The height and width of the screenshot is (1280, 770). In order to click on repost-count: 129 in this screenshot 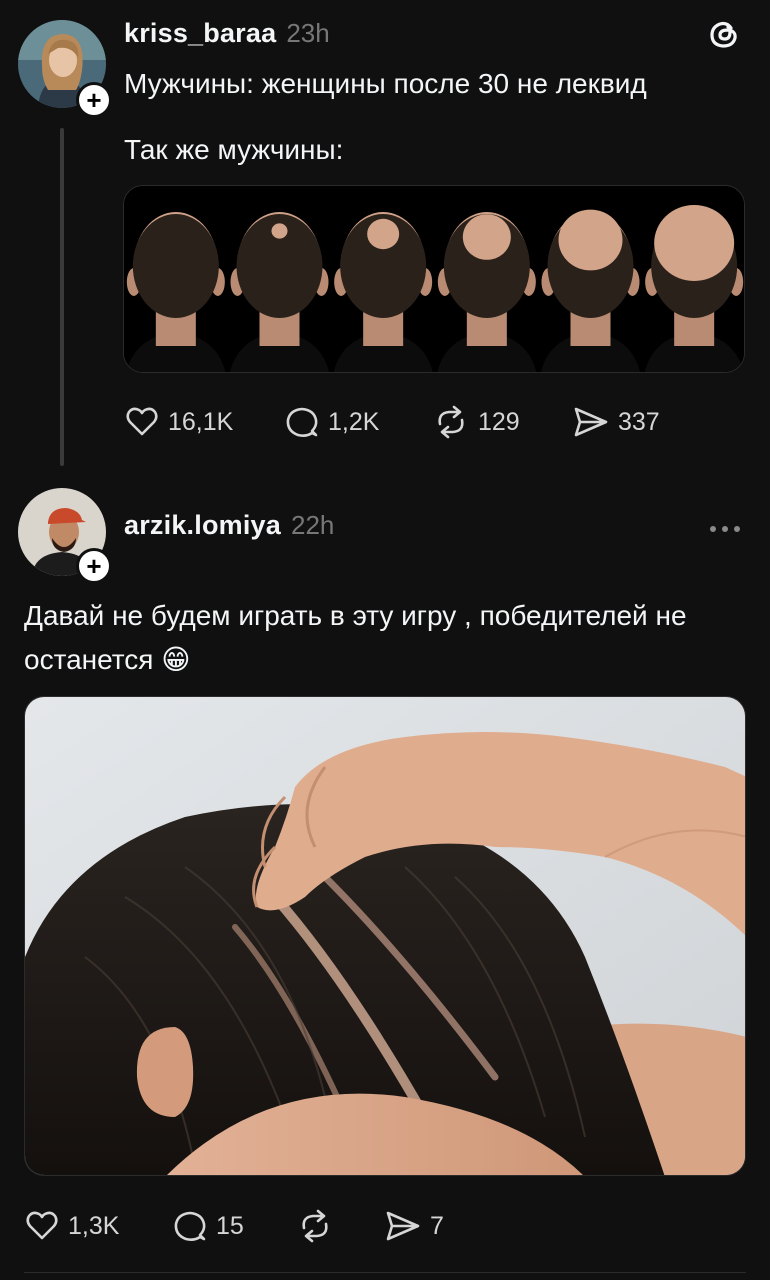, I will do `click(499, 421)`.